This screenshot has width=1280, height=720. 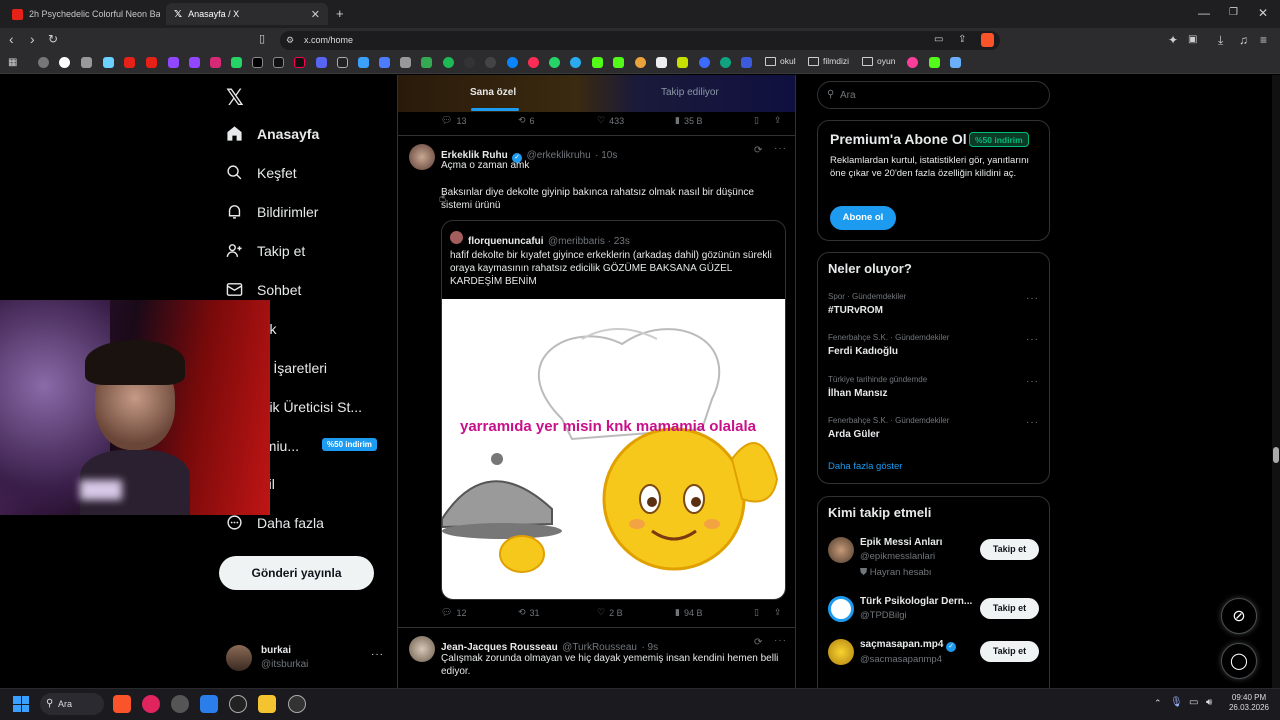 I want to click on site-info-icon: ⚙, so click(x=290, y=40).